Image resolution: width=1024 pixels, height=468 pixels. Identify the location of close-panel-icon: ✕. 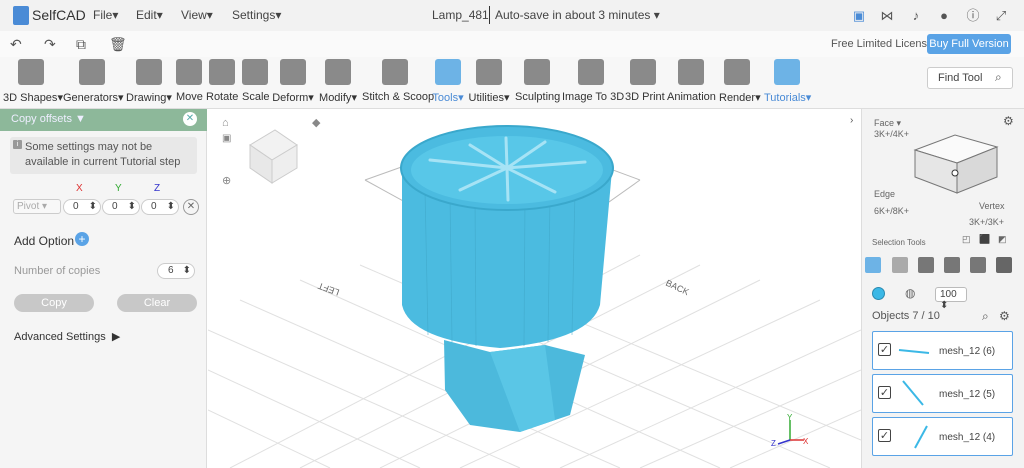
(190, 119).